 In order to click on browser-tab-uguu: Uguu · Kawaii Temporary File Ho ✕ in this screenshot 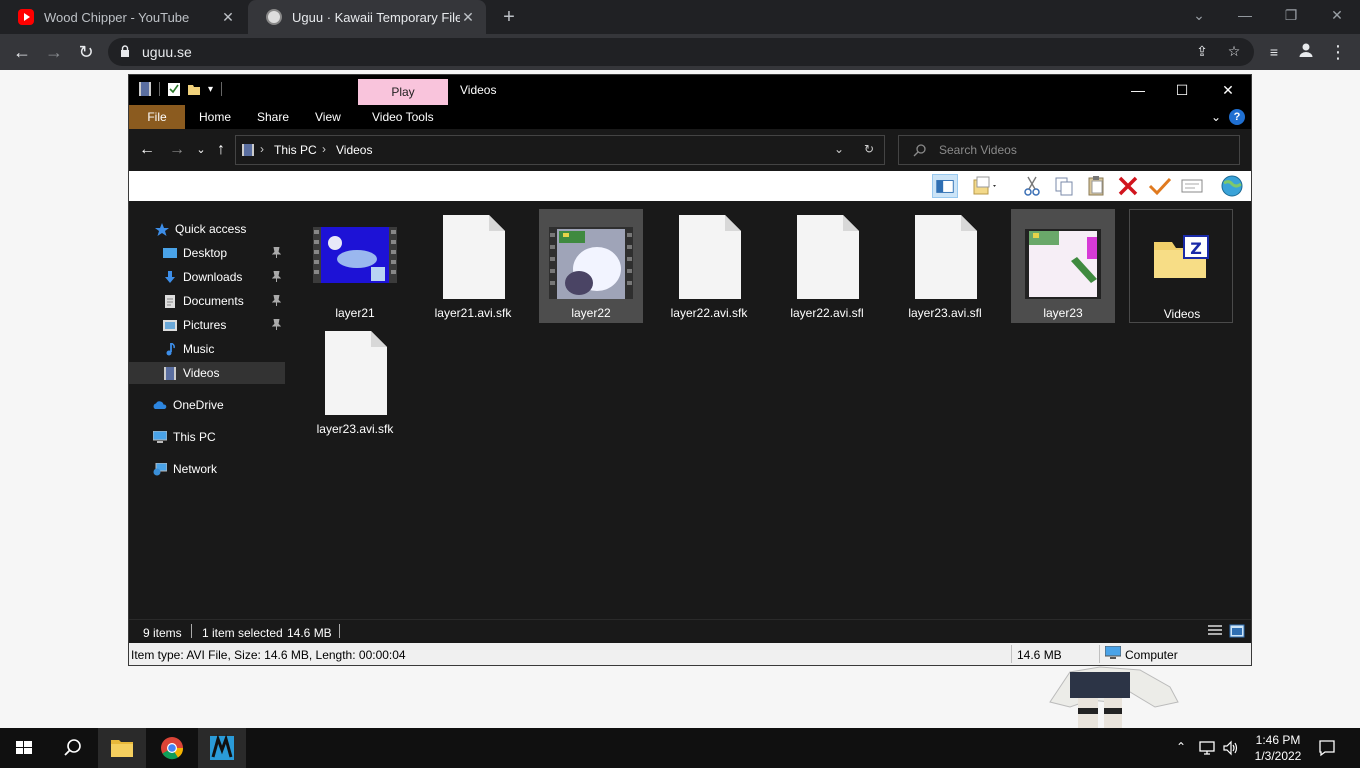, I will do `click(367, 17)`.